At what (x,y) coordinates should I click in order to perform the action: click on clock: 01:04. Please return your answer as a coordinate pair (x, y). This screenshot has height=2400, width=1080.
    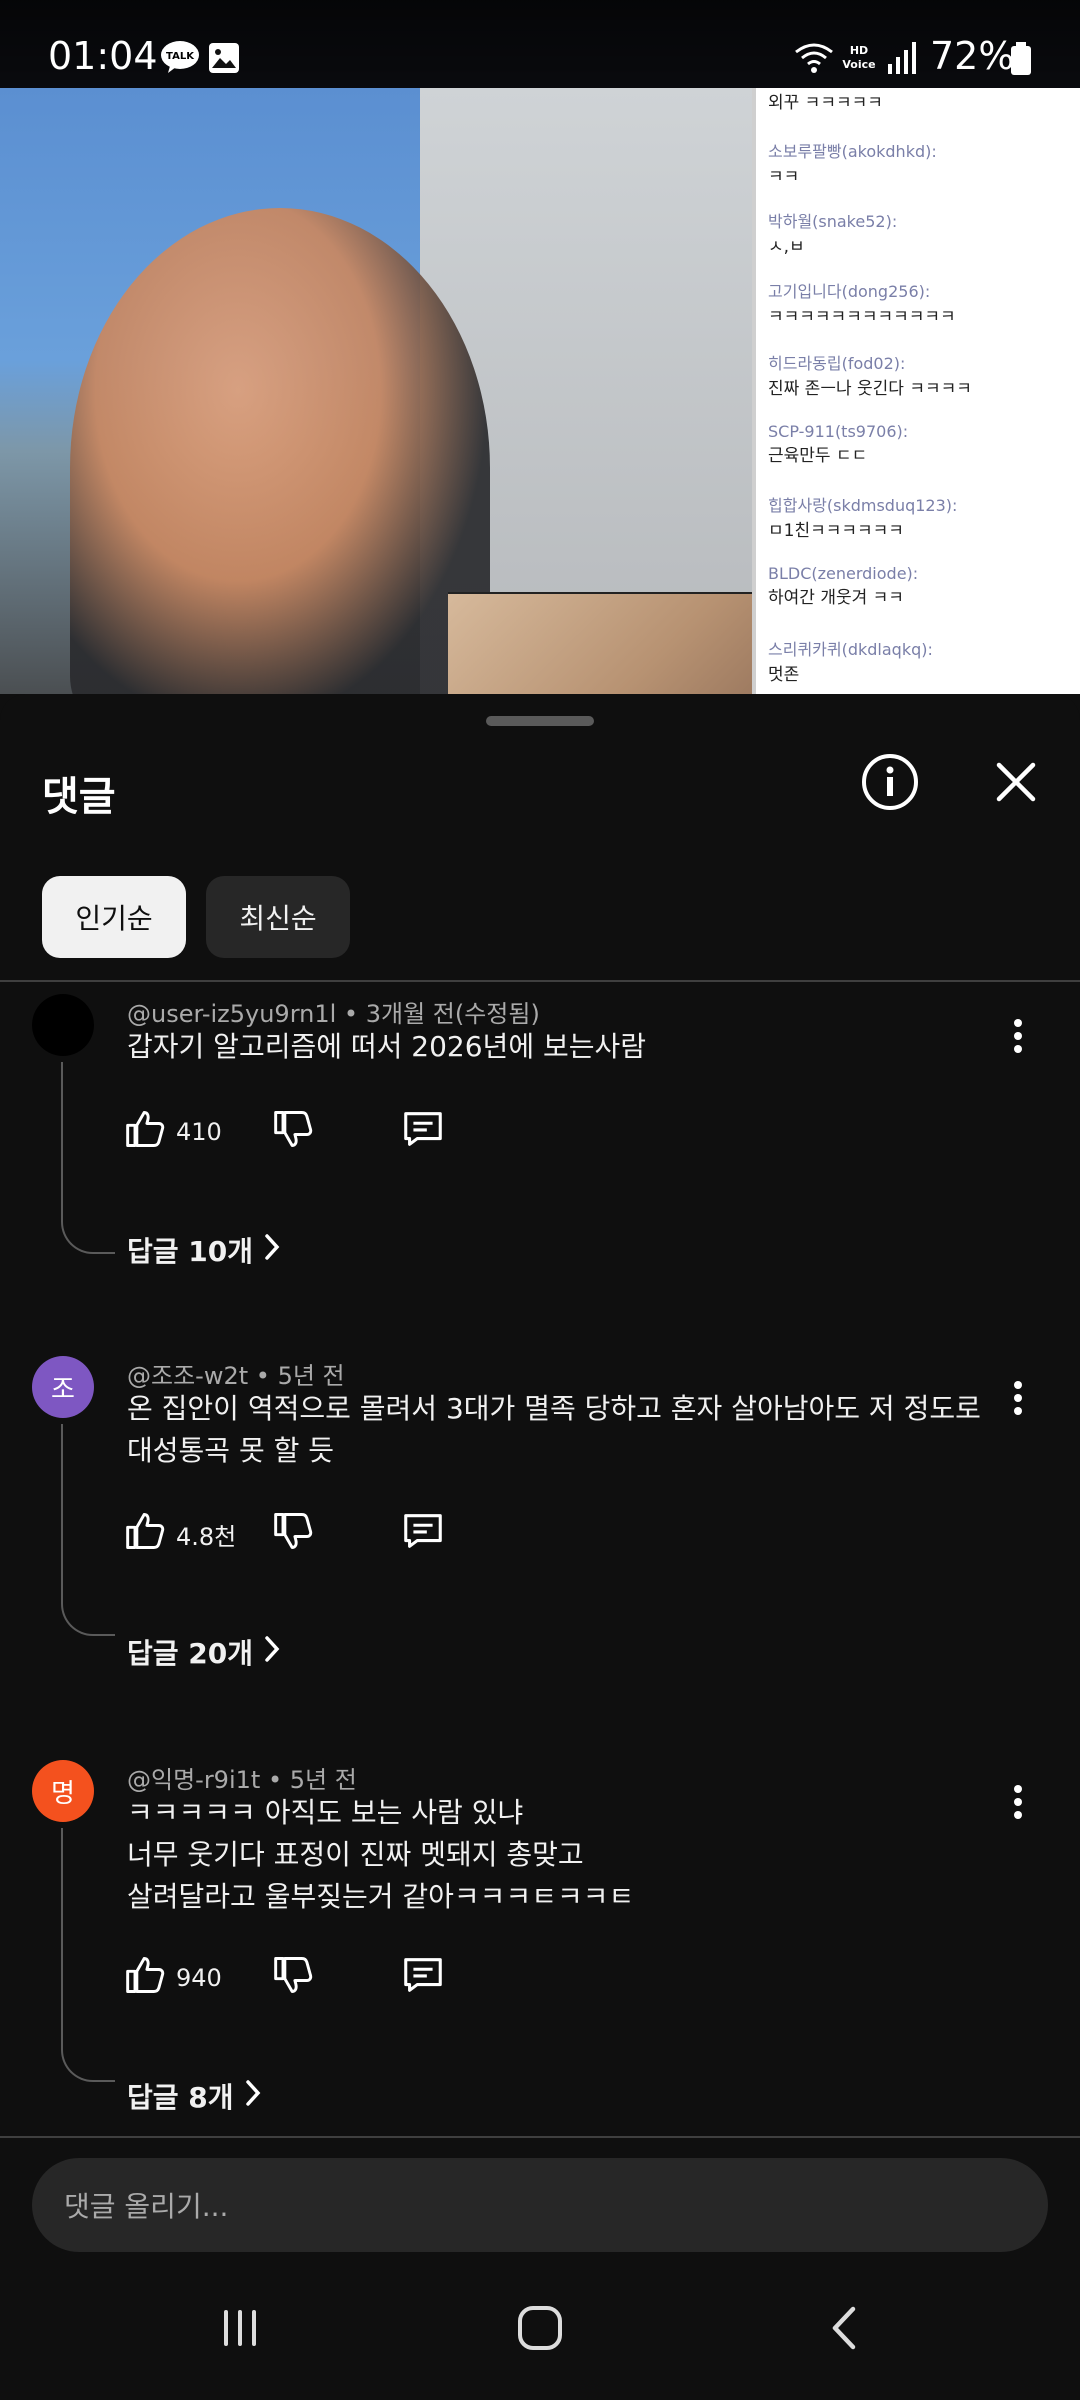
    Looking at the image, I should click on (103, 56).